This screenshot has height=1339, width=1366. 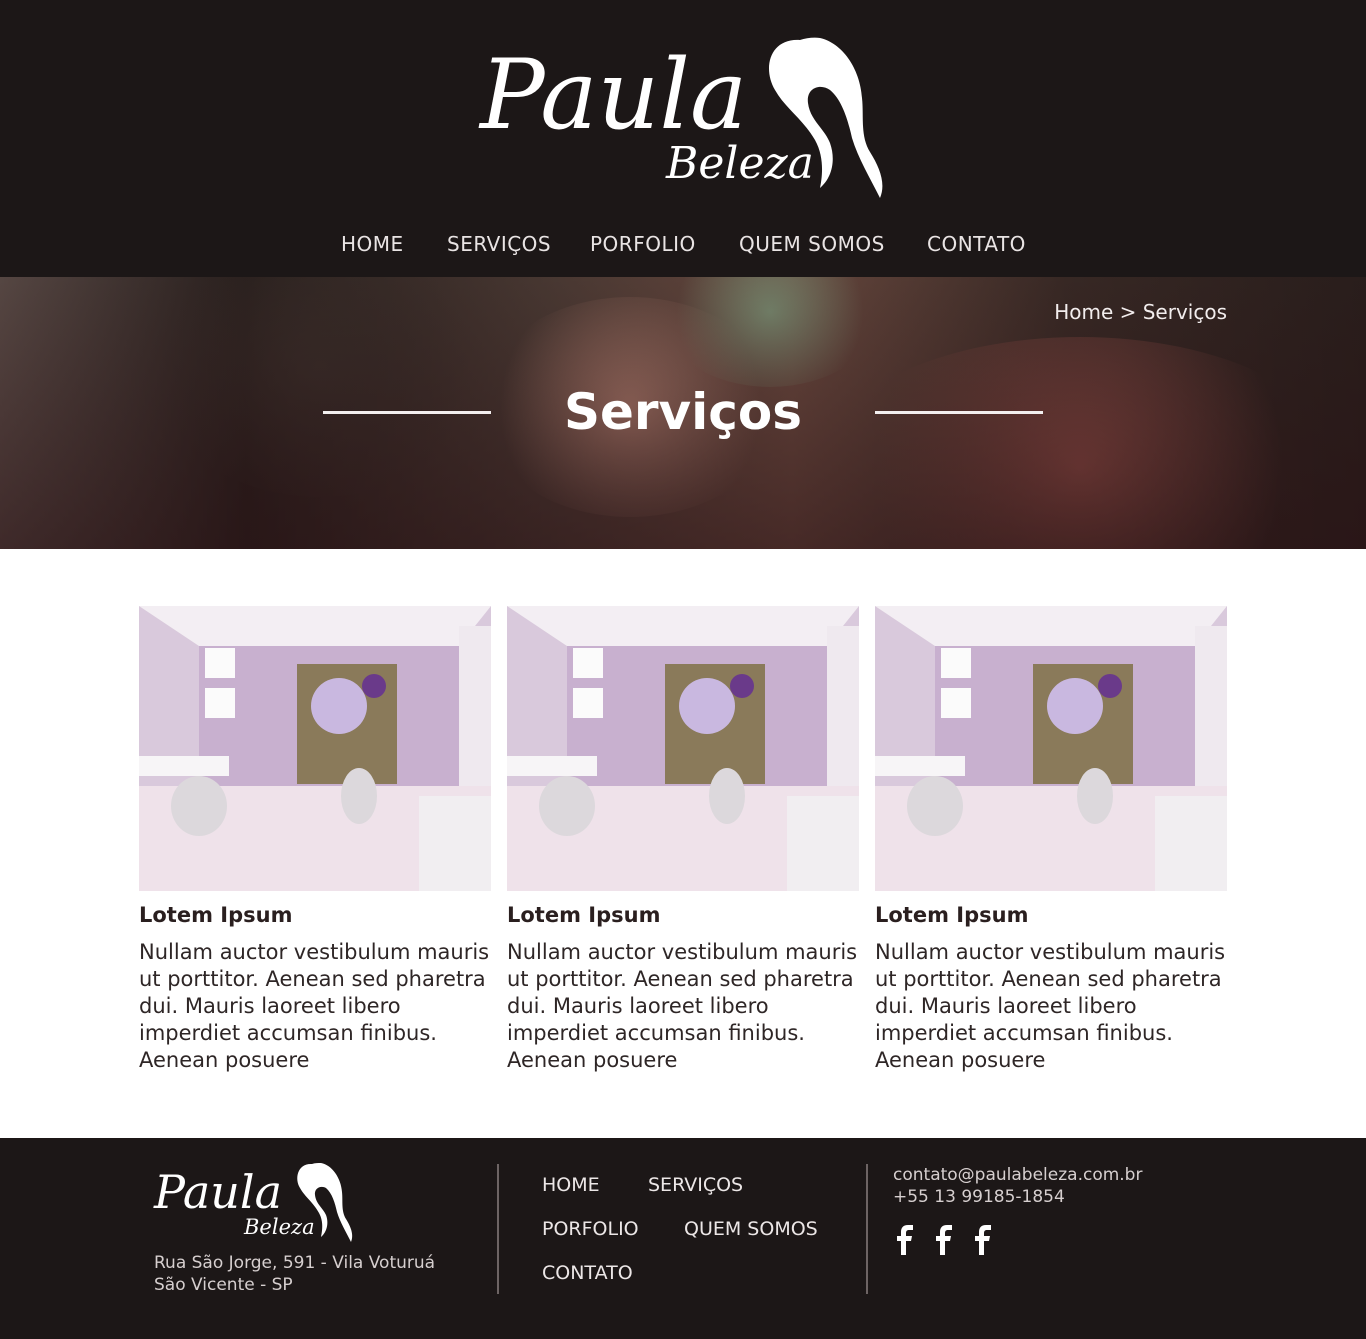 I want to click on nav-contato: CONTATO, so click(x=976, y=244).